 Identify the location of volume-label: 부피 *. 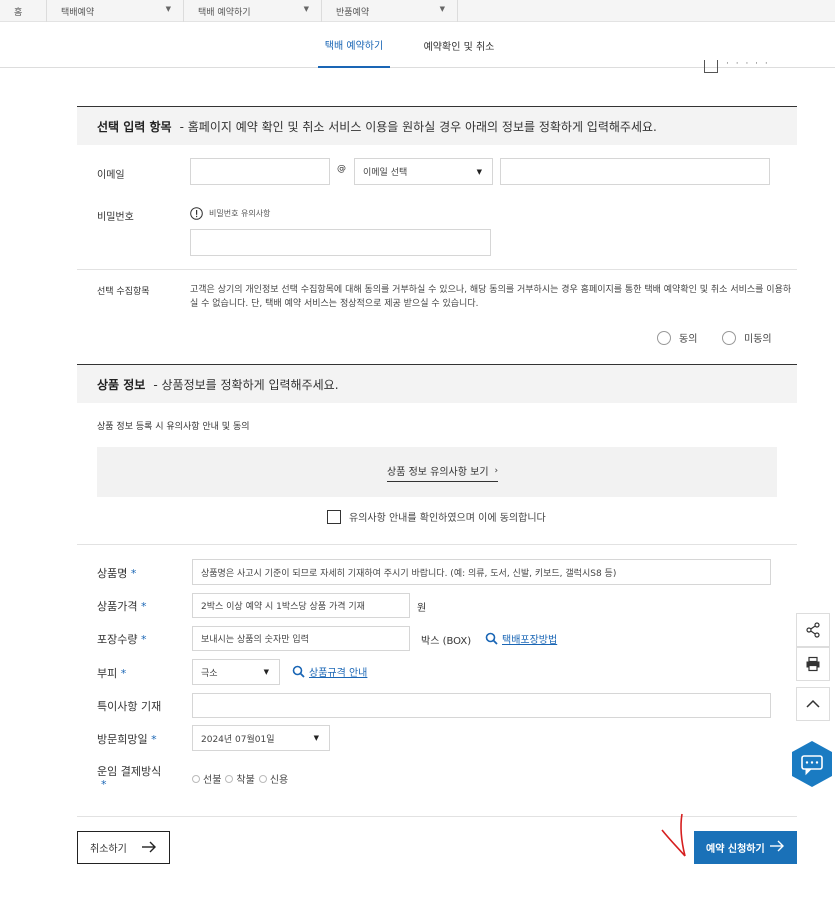
(111, 673).